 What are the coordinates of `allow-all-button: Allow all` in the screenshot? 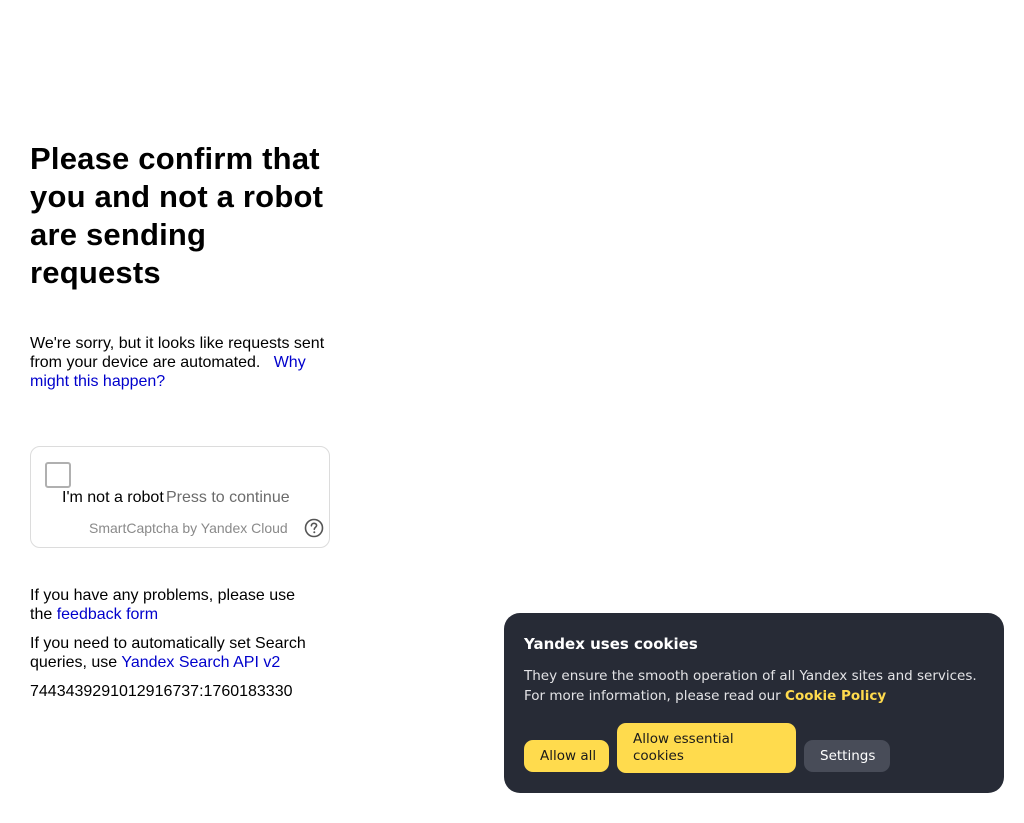 It's located at (566, 756).